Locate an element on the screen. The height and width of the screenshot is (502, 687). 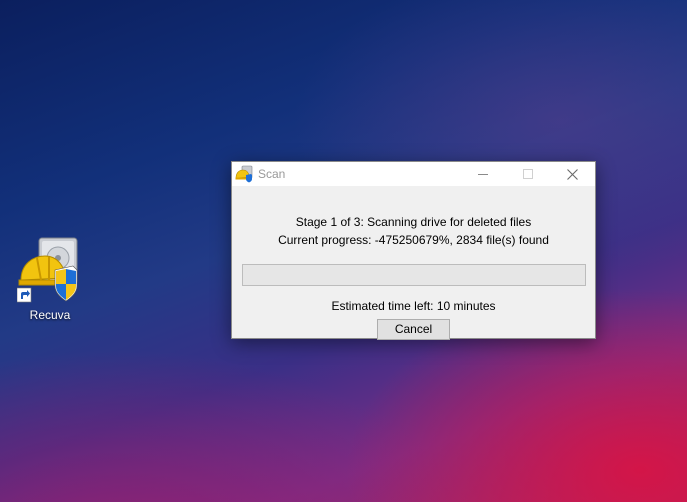
time-left-text: Estimated time left: 10 minutes is located at coordinates (413, 306).